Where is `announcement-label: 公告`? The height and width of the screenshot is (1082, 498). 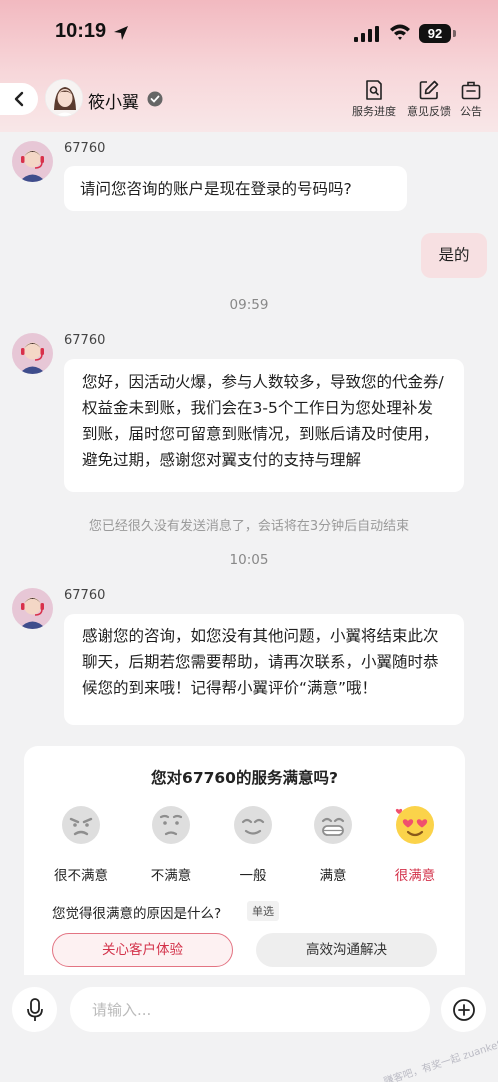 announcement-label: 公告 is located at coordinates (471, 111).